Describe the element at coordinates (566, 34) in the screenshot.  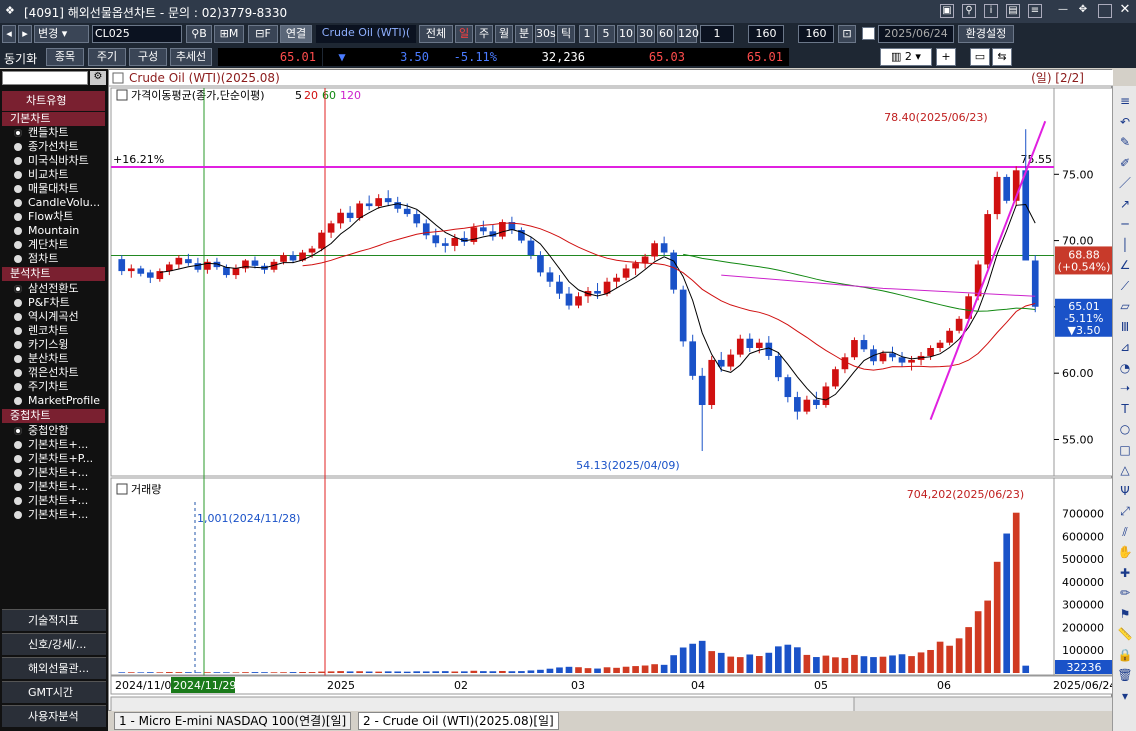
I see `period-tick: 틱` at that location.